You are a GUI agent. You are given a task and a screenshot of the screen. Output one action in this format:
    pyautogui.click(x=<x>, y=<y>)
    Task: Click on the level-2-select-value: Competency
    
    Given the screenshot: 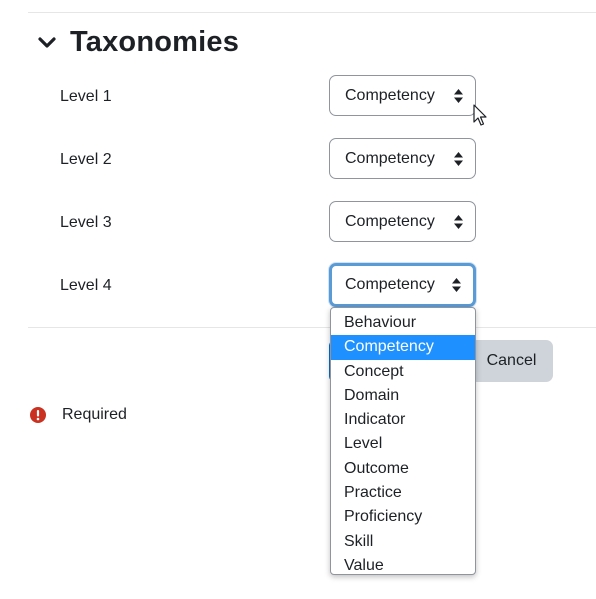 What is the action you would take?
    pyautogui.click(x=390, y=158)
    